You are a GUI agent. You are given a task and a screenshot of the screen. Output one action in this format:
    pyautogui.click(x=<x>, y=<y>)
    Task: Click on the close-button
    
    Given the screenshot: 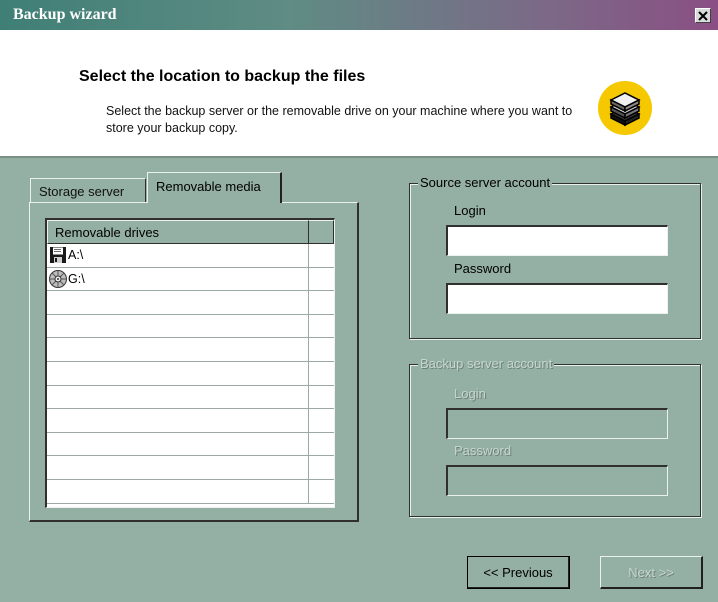 What is the action you would take?
    pyautogui.click(x=703, y=15)
    